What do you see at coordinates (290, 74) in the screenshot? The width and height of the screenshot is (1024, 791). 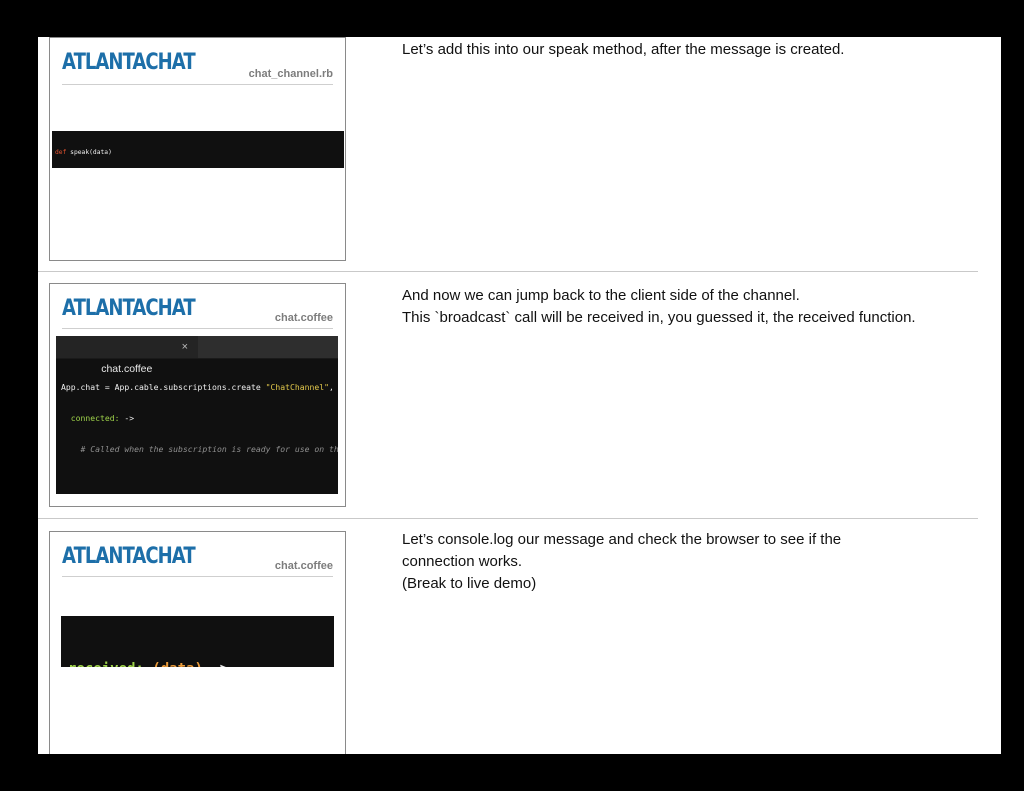 I see `slide-filename: chat_channel.rb` at bounding box center [290, 74].